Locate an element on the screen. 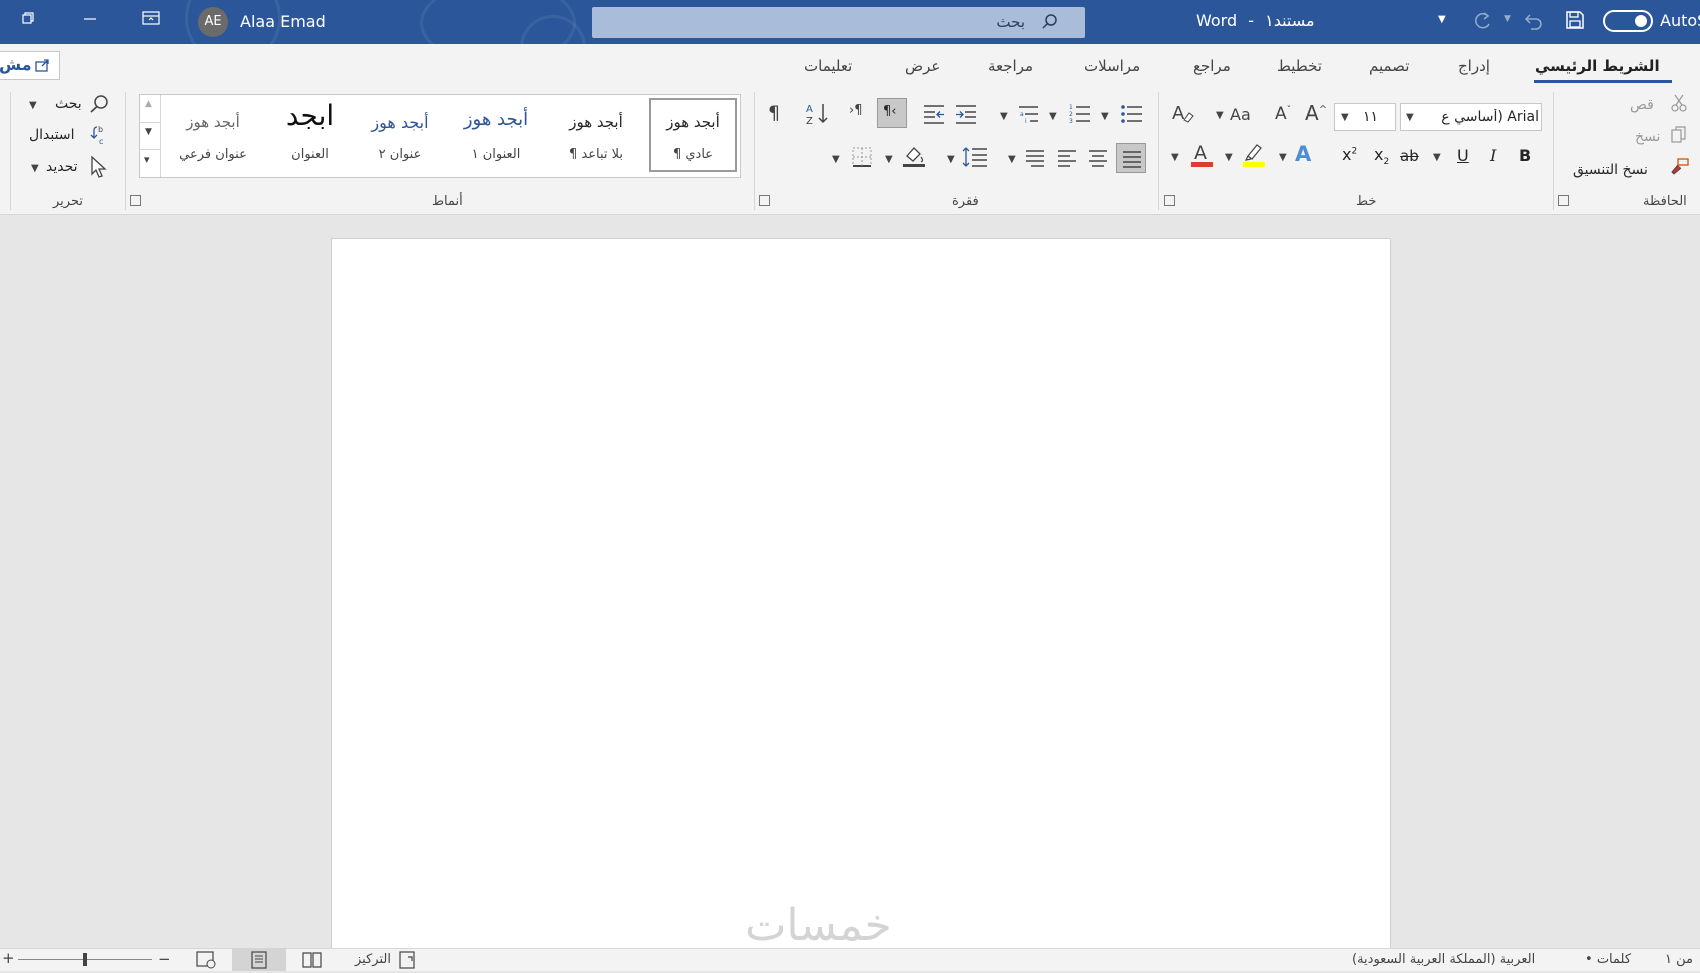 This screenshot has width=1700, height=973. minimize-window-icon is located at coordinates (90, 20).